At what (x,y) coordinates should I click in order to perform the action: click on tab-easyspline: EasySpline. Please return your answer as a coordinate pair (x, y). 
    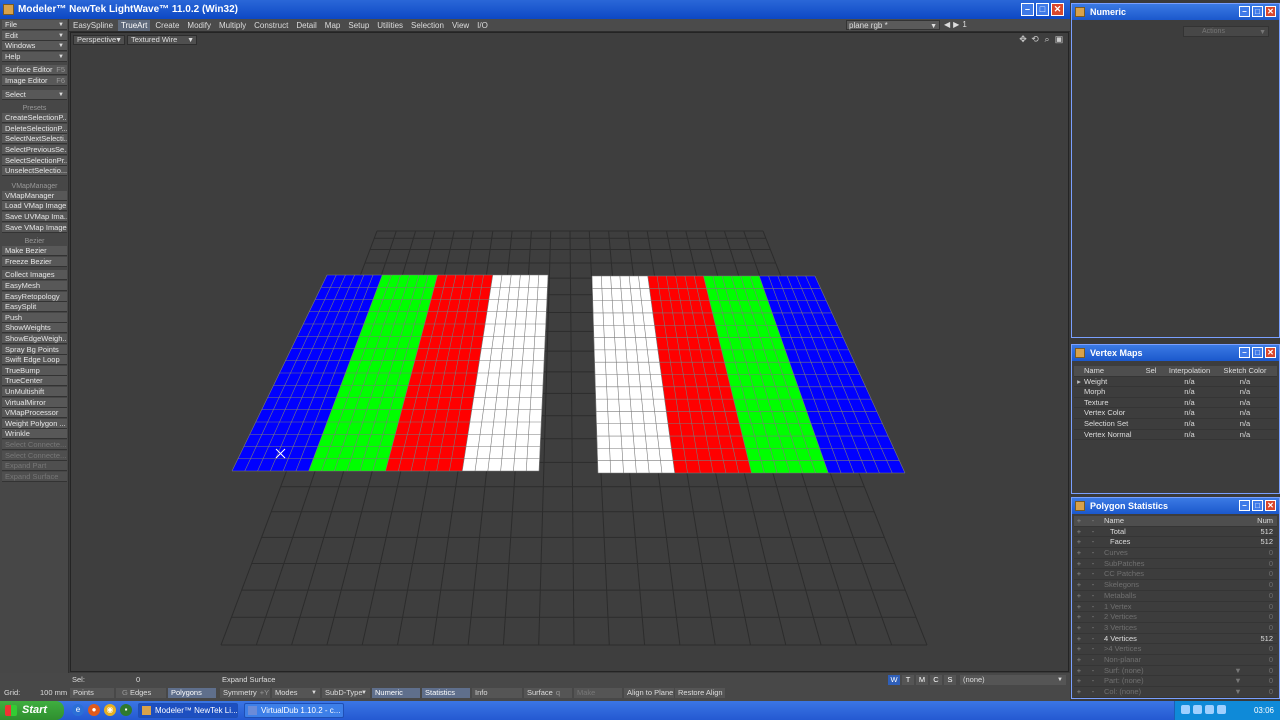
    Looking at the image, I should click on (93, 25).